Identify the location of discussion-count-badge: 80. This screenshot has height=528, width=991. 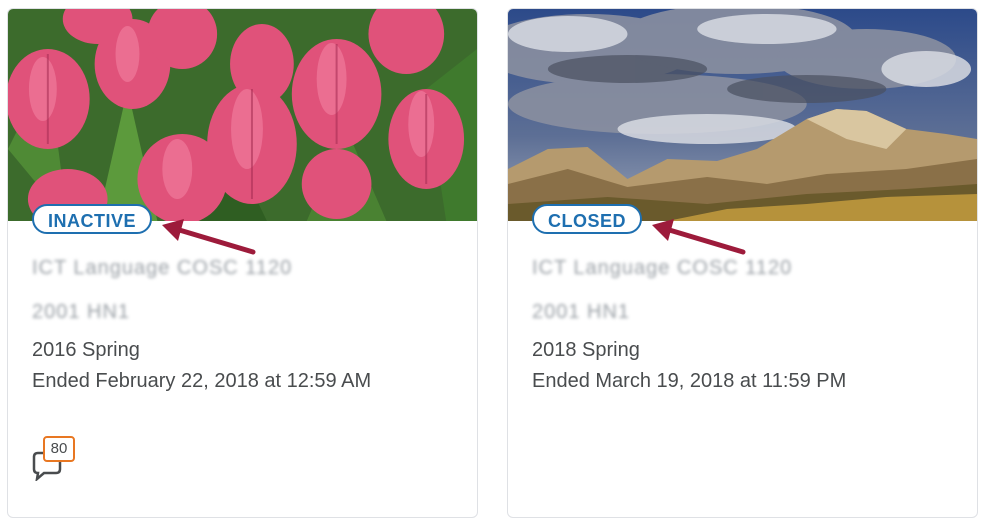
(59, 449).